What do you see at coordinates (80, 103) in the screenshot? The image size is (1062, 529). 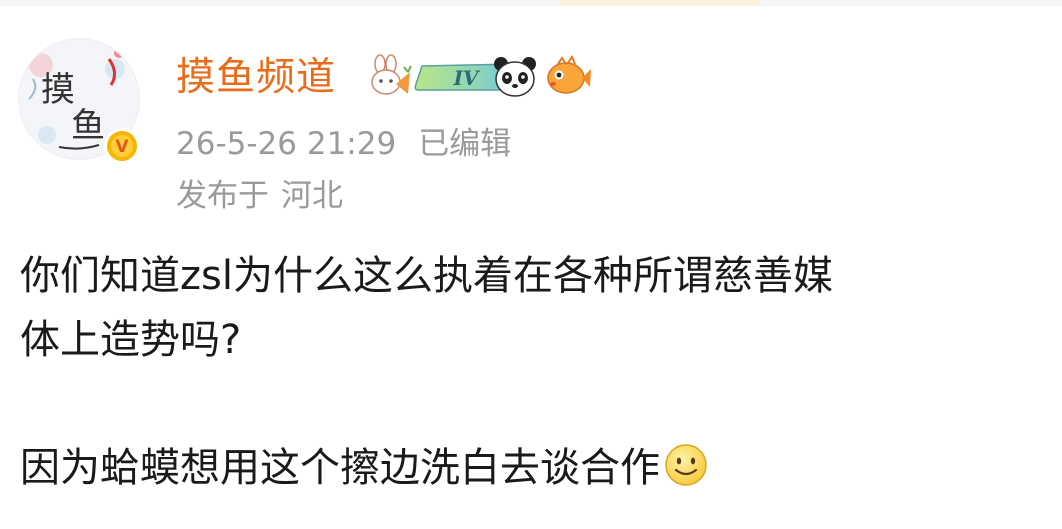 I see `author-avatar-wrap: 摸 鱼 V` at bounding box center [80, 103].